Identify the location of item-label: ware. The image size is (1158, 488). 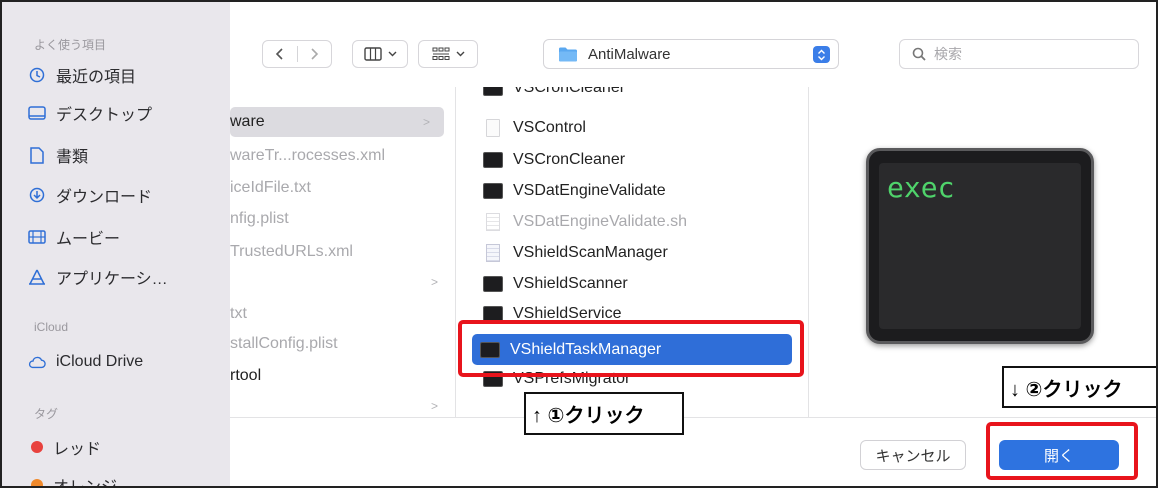
(247, 121).